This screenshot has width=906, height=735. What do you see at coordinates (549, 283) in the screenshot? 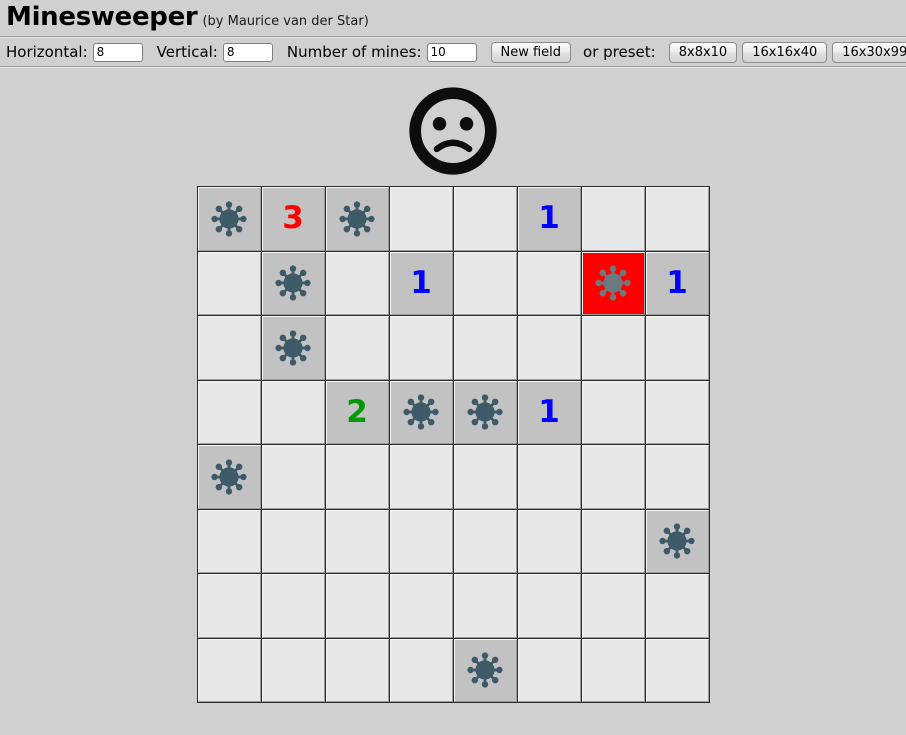
I see `board-cell-r2-c6` at bounding box center [549, 283].